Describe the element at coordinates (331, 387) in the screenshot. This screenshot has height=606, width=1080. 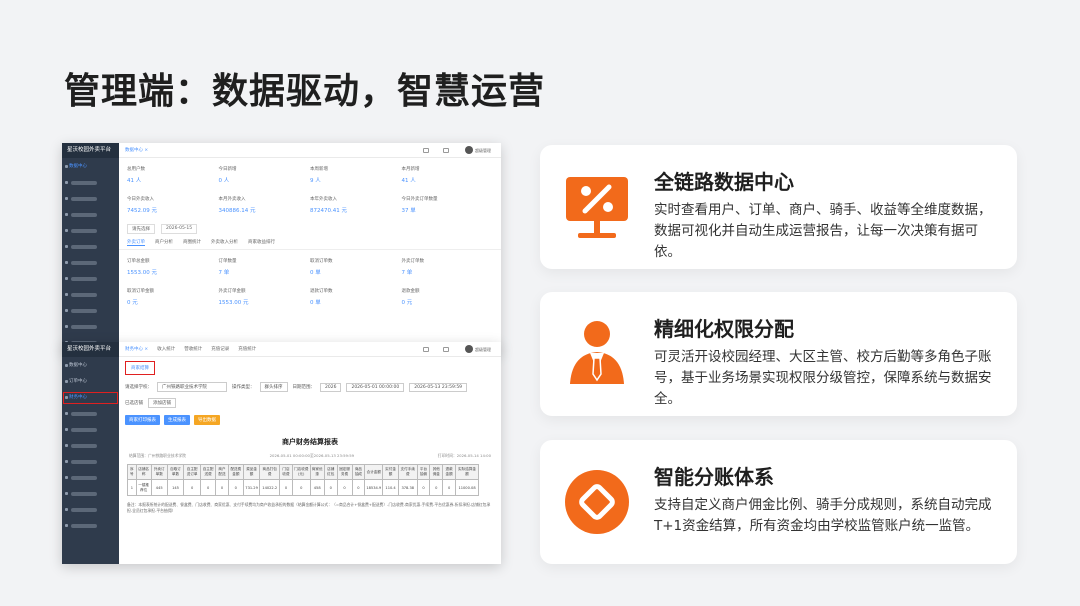
I see `year-input: 2026` at that location.